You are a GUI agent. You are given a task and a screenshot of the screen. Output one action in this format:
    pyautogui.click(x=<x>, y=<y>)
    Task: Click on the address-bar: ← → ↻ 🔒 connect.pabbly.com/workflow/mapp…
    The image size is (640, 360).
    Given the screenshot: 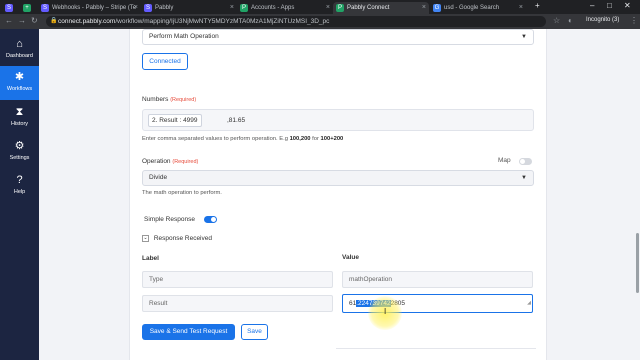 What is the action you would take?
    pyautogui.click(x=320, y=21)
    